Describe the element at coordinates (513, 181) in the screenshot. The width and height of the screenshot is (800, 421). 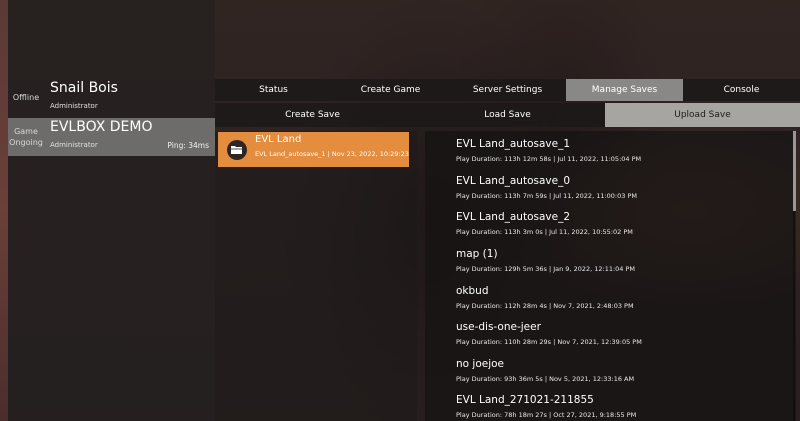
I see `save-name: EVL Land_autosave_0` at that location.